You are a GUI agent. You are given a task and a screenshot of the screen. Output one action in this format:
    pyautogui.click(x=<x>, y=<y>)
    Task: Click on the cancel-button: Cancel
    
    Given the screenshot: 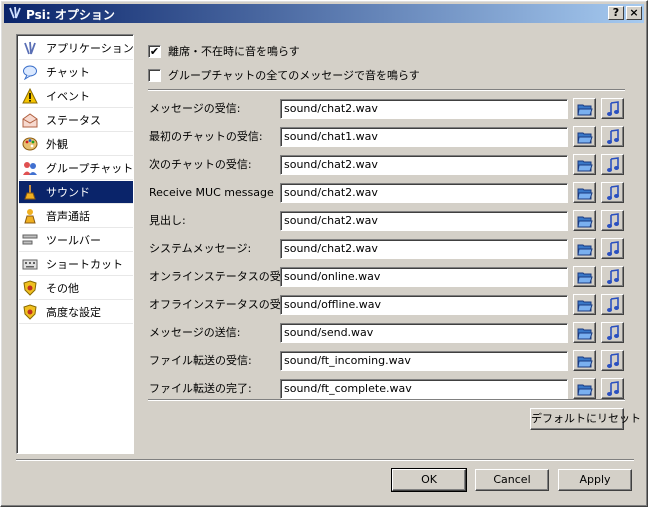 What is the action you would take?
    pyautogui.click(x=512, y=480)
    